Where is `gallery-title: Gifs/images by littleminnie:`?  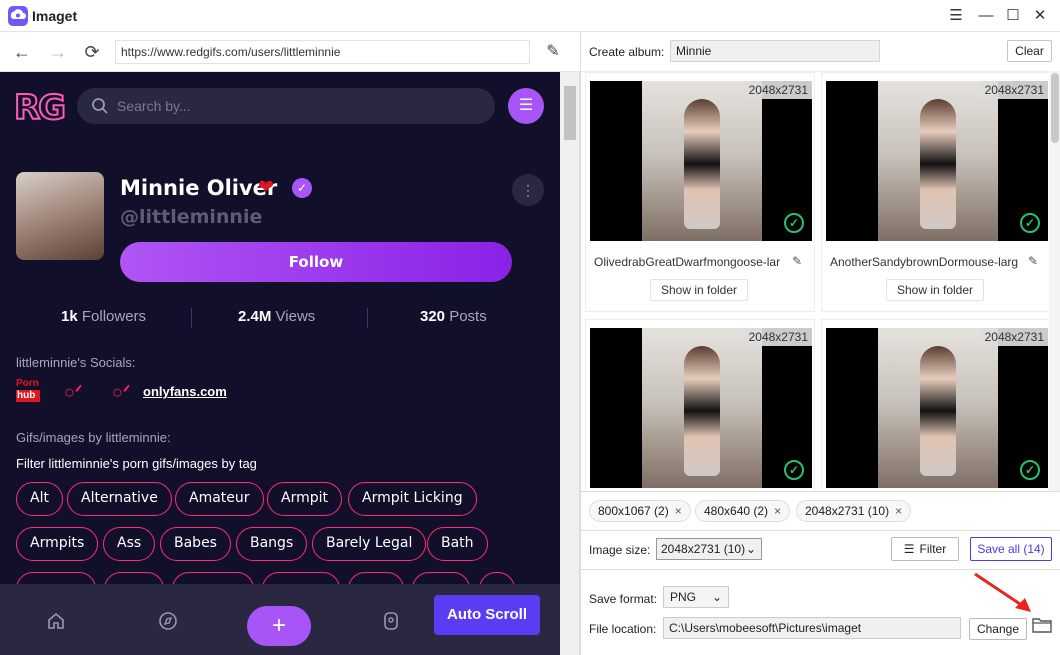 gallery-title: Gifs/images by littleminnie: is located at coordinates (93, 437).